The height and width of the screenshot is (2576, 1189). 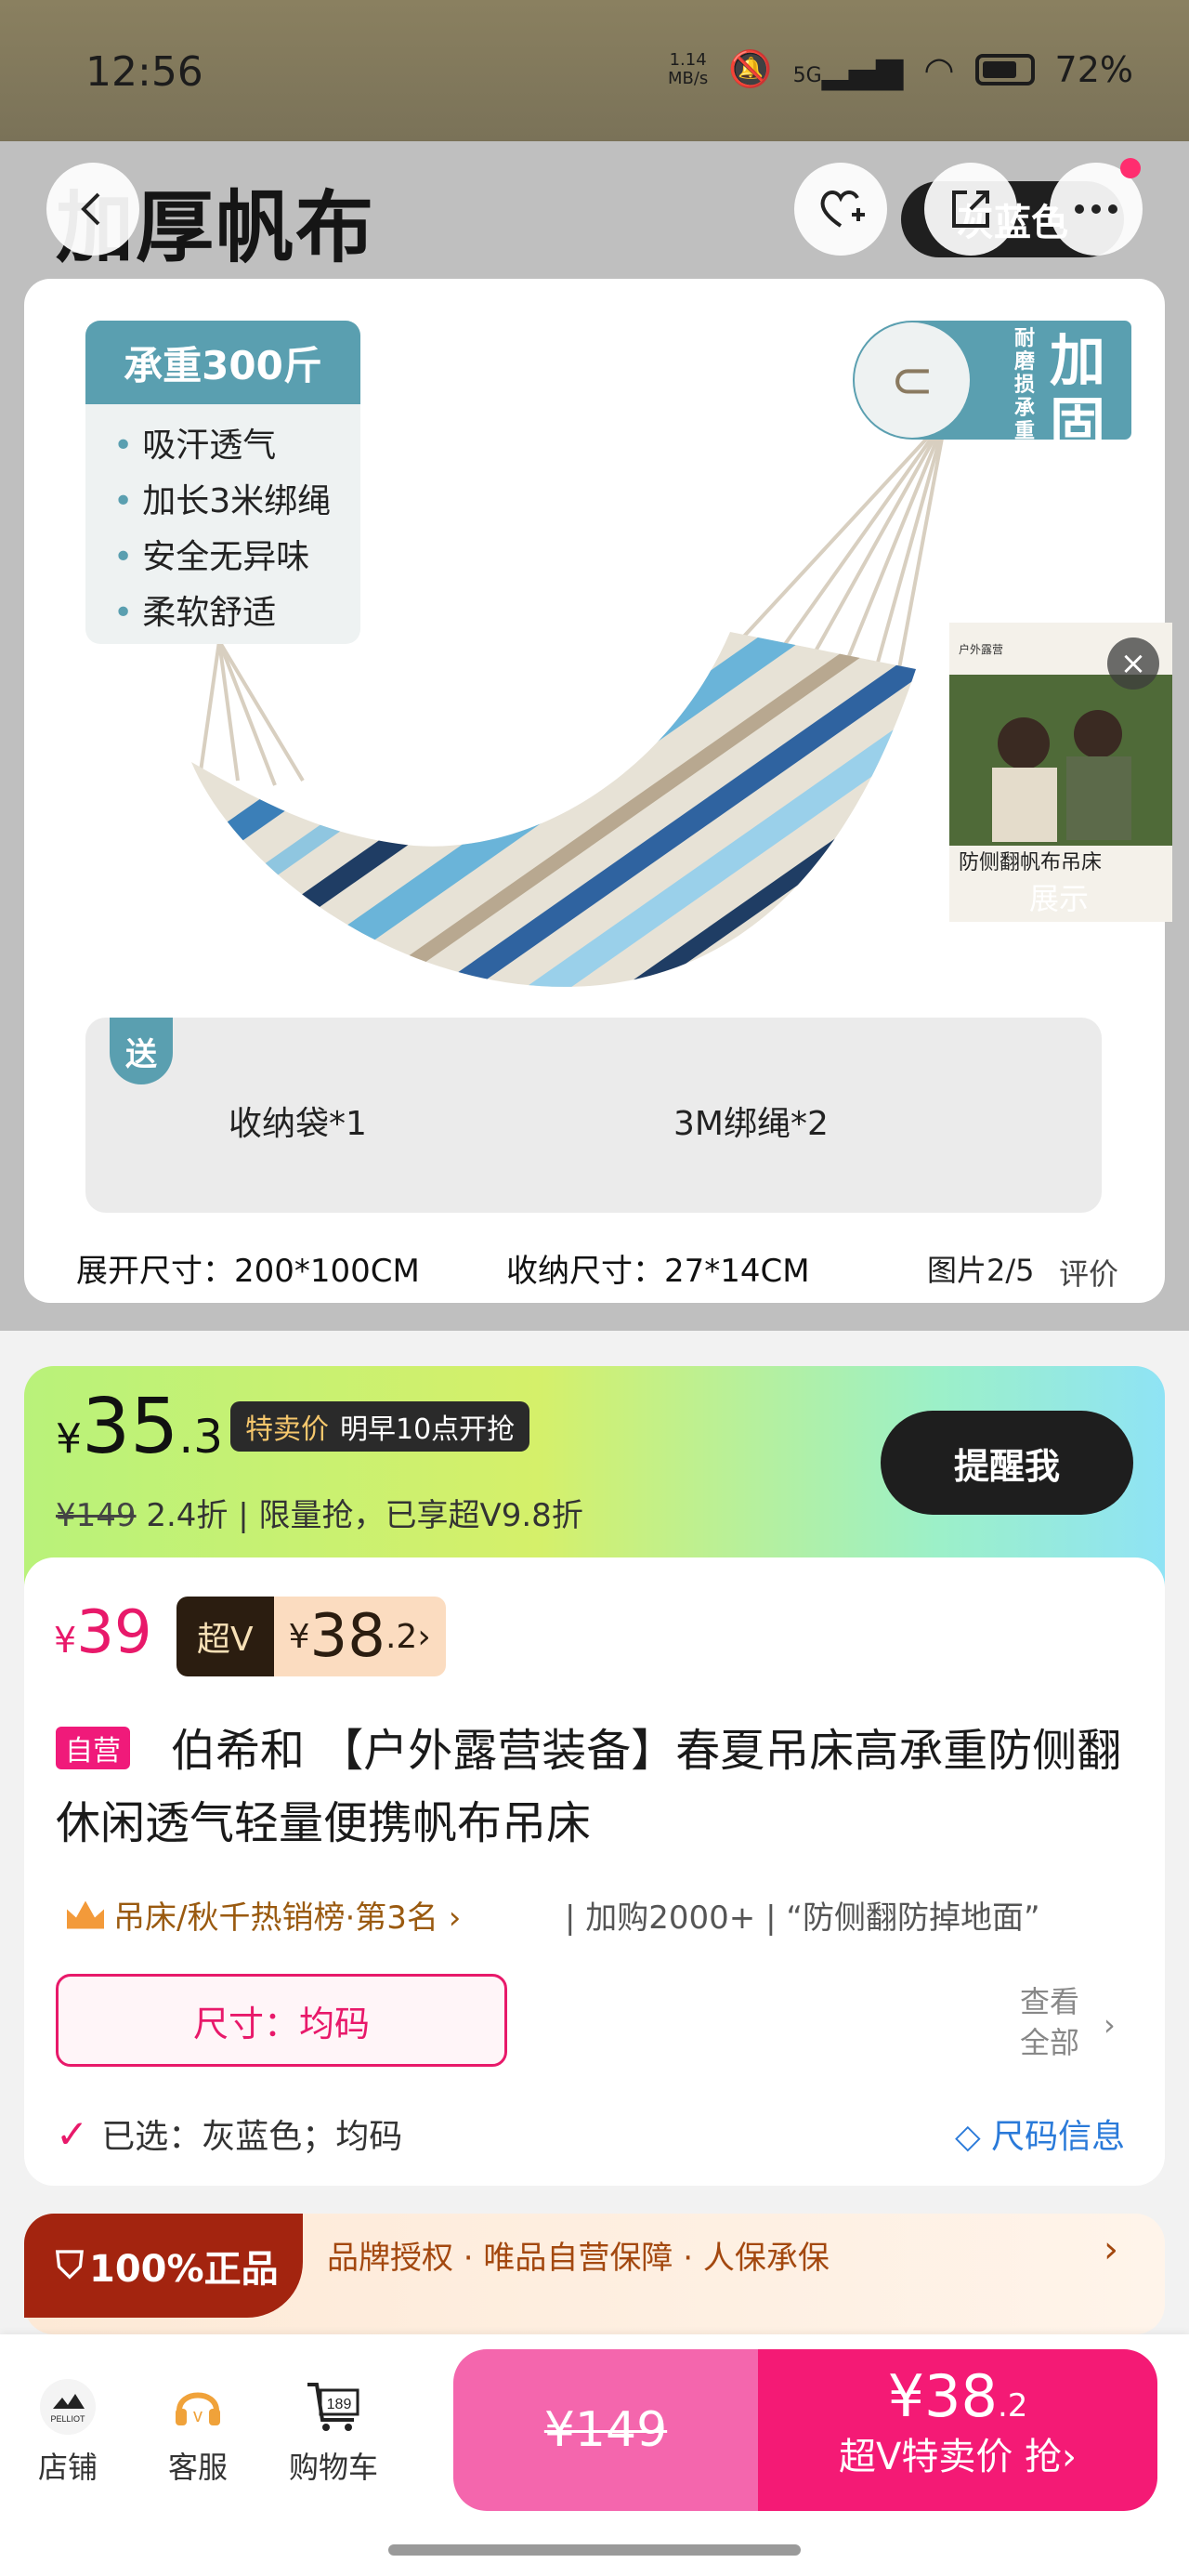 I want to click on see-all-link: 查看全部, so click(x=1057, y=2022).